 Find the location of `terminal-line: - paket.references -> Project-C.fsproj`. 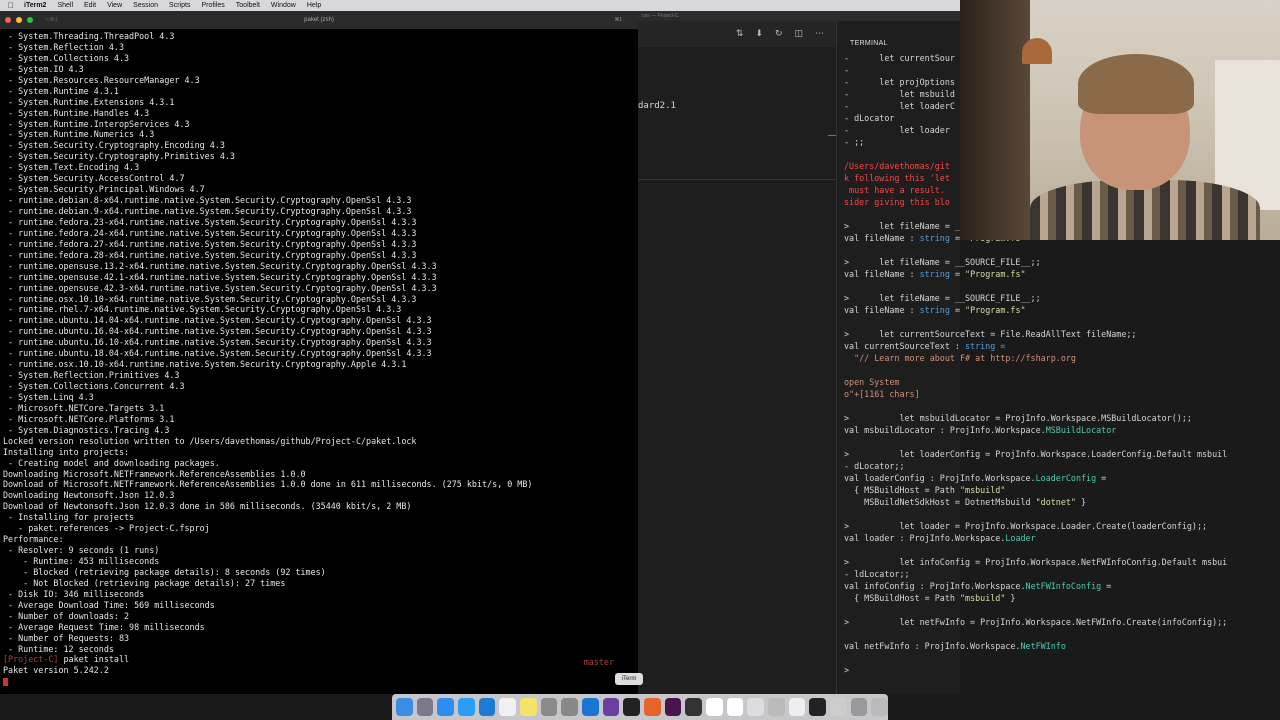

terminal-line: - paket.references -> Project-C.fsproj is located at coordinates (106, 528).